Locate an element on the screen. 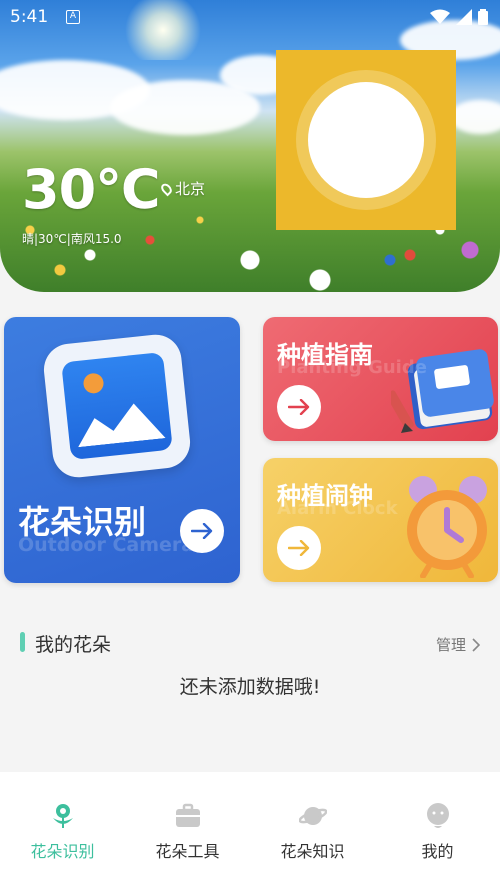  bottom-navigation: 花朵识别 花朵工具 花朵知识 我的 is located at coordinates (250, 830).